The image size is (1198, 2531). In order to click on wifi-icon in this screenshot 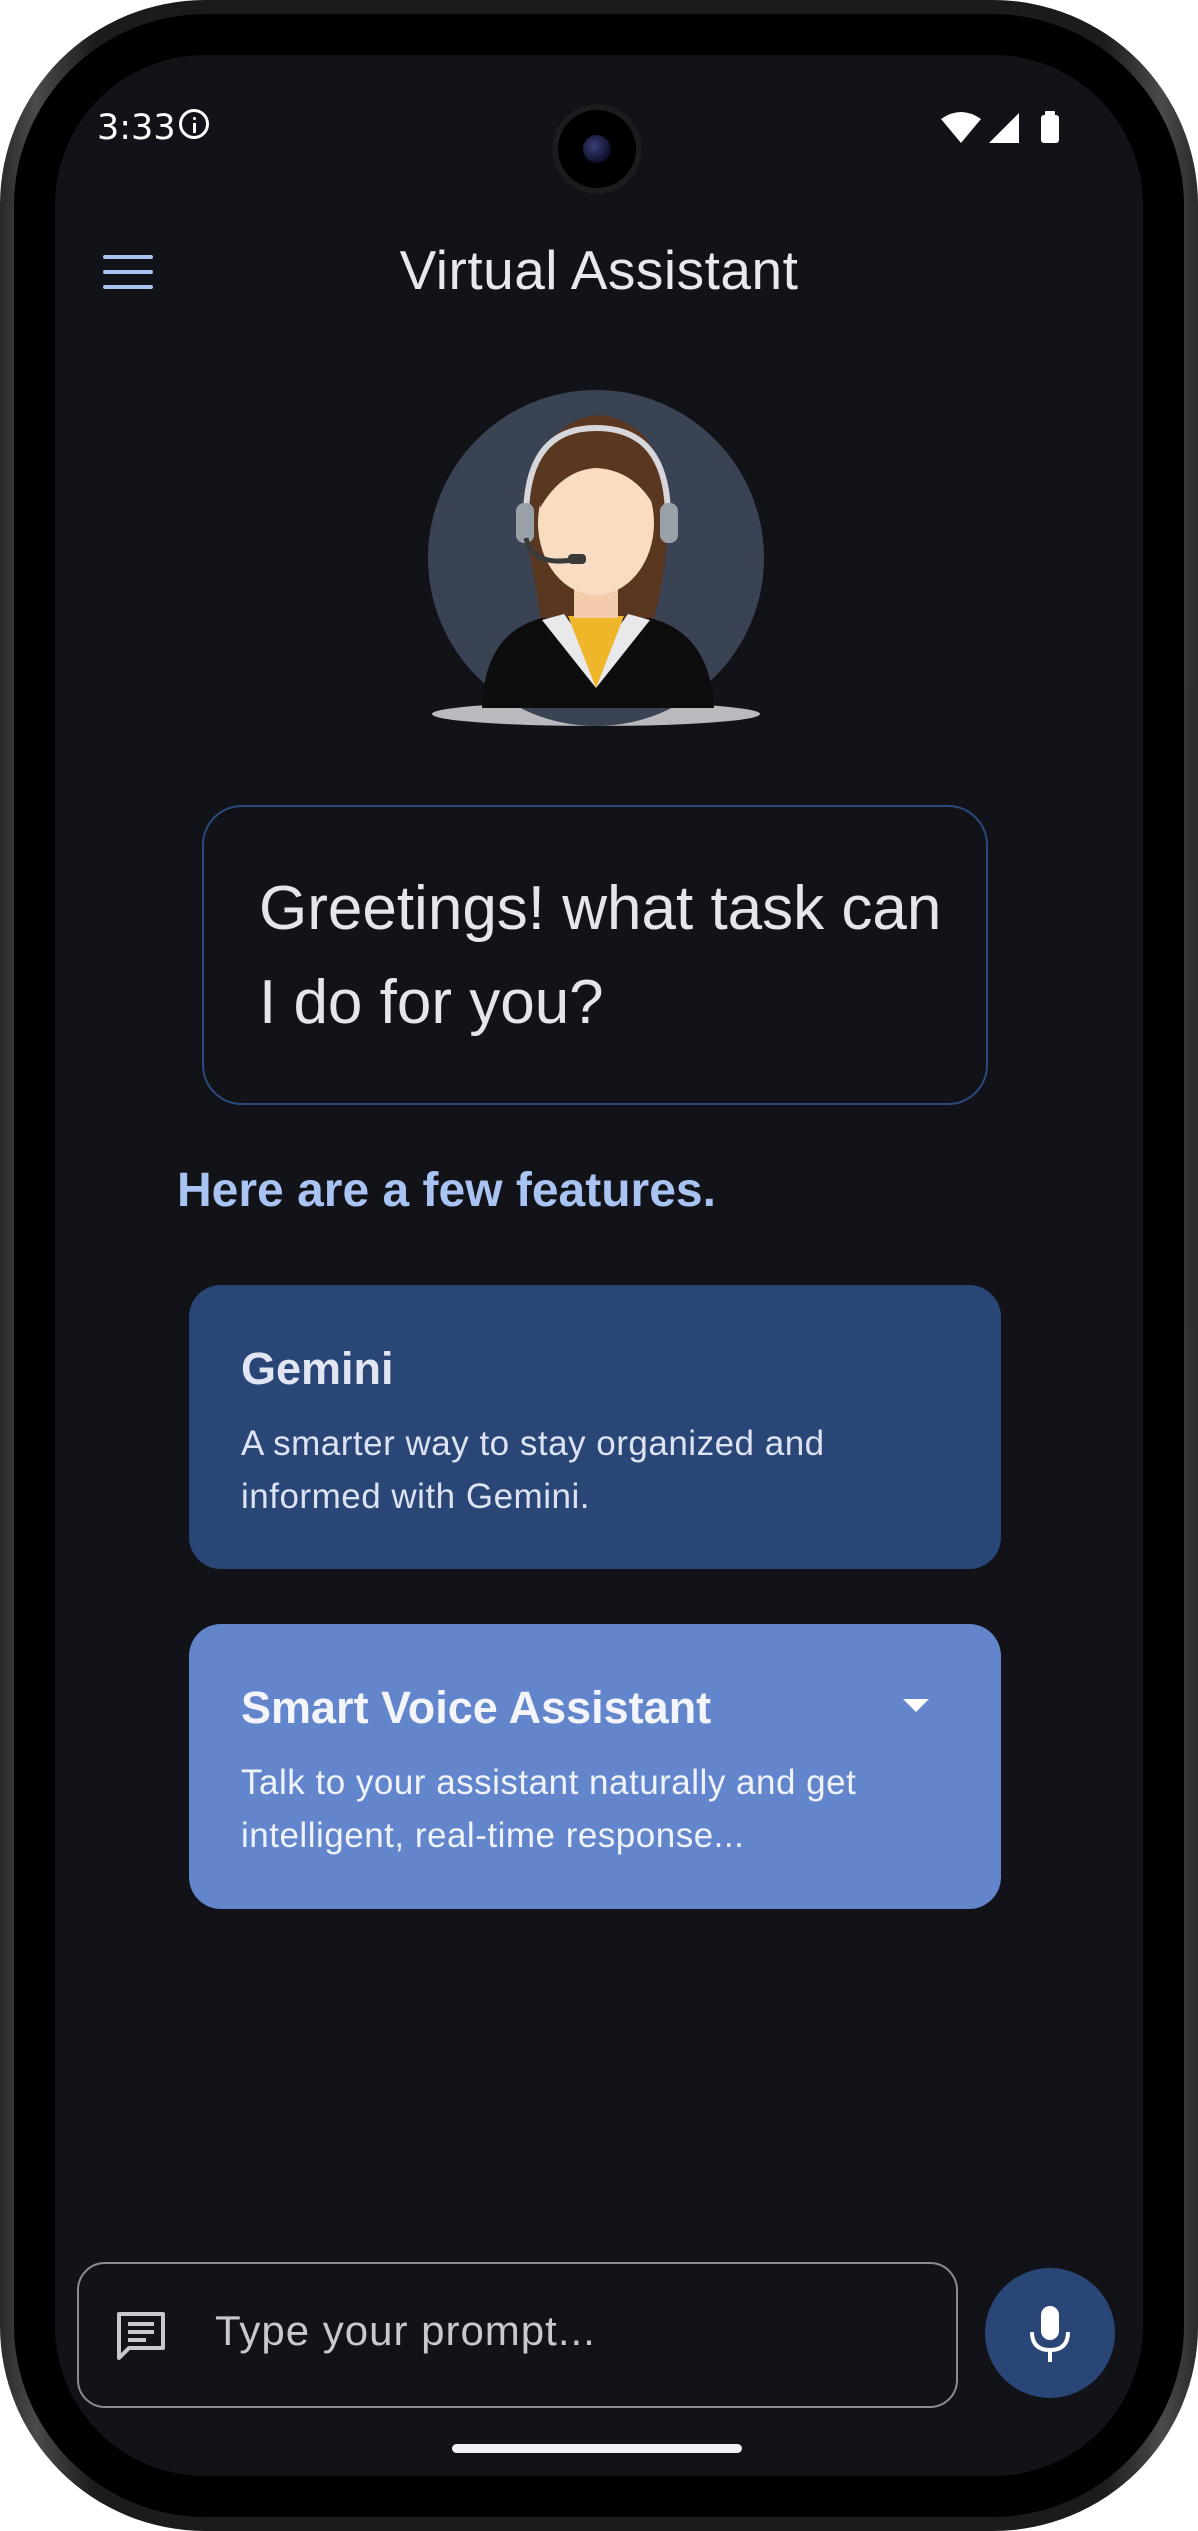, I will do `click(961, 127)`.